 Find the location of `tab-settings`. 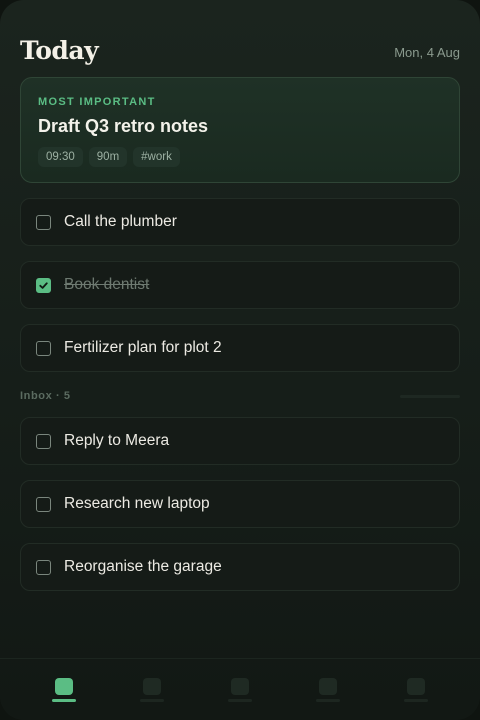

tab-settings is located at coordinates (416, 690).